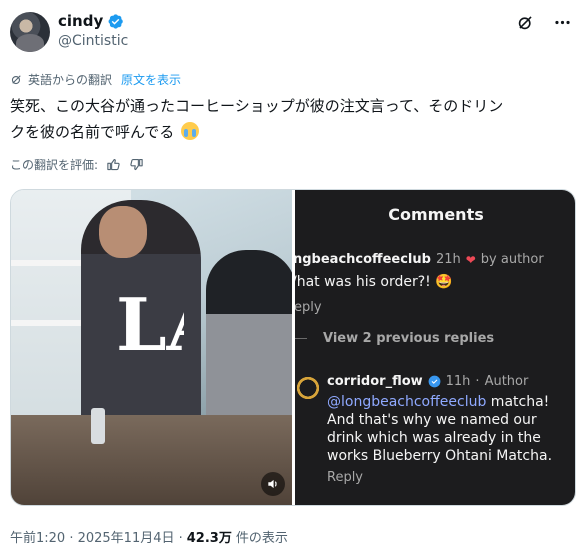 The image size is (586, 552). Describe the element at coordinates (30, 32) in the screenshot. I see `avatar` at that location.